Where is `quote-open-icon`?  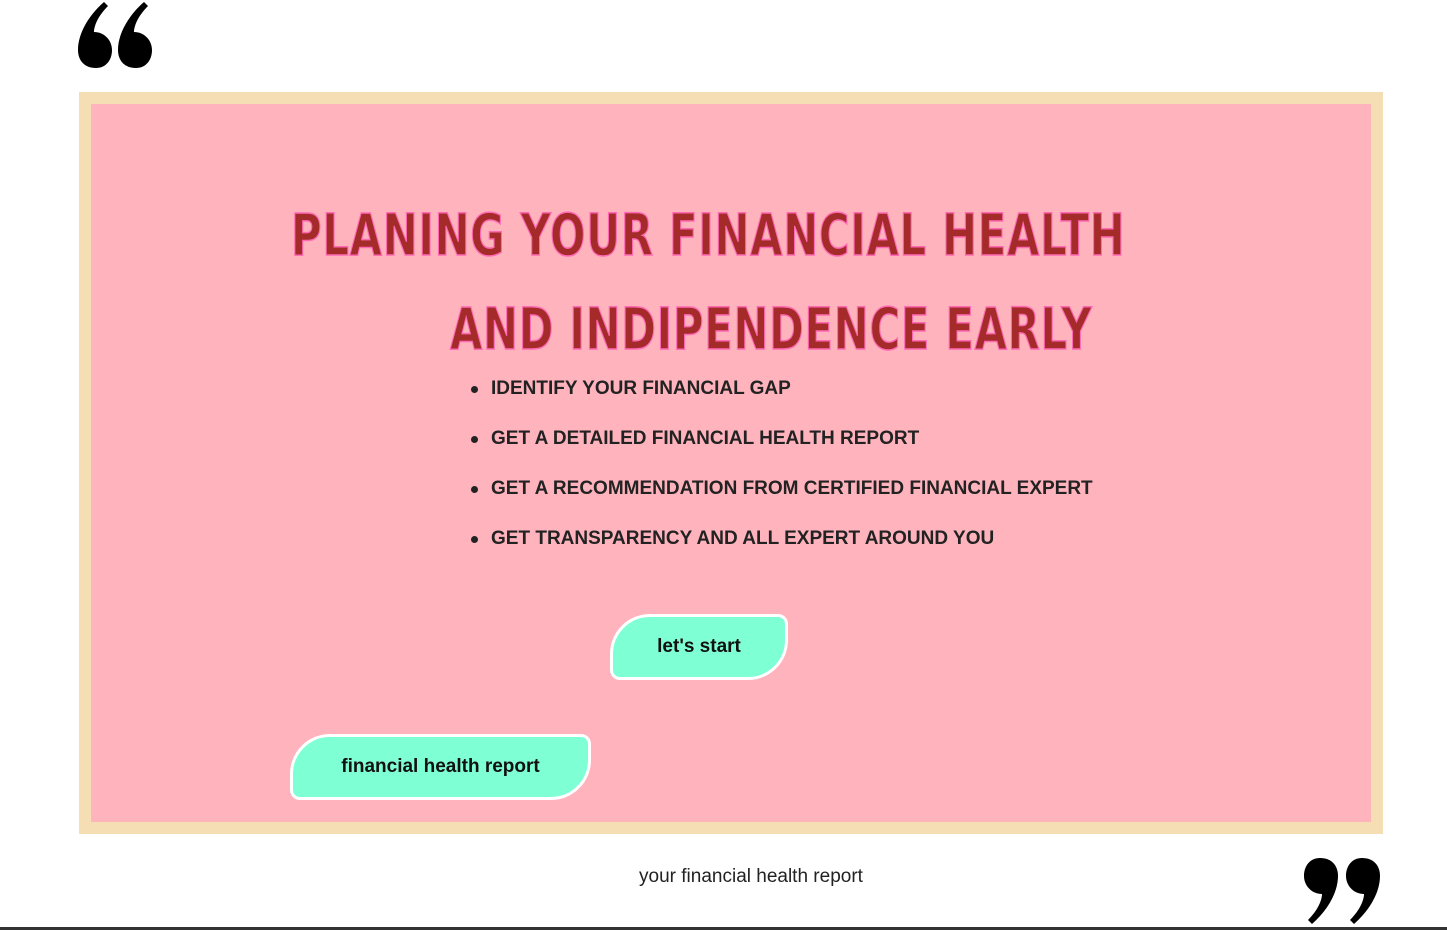
quote-open-icon is located at coordinates (115, 35).